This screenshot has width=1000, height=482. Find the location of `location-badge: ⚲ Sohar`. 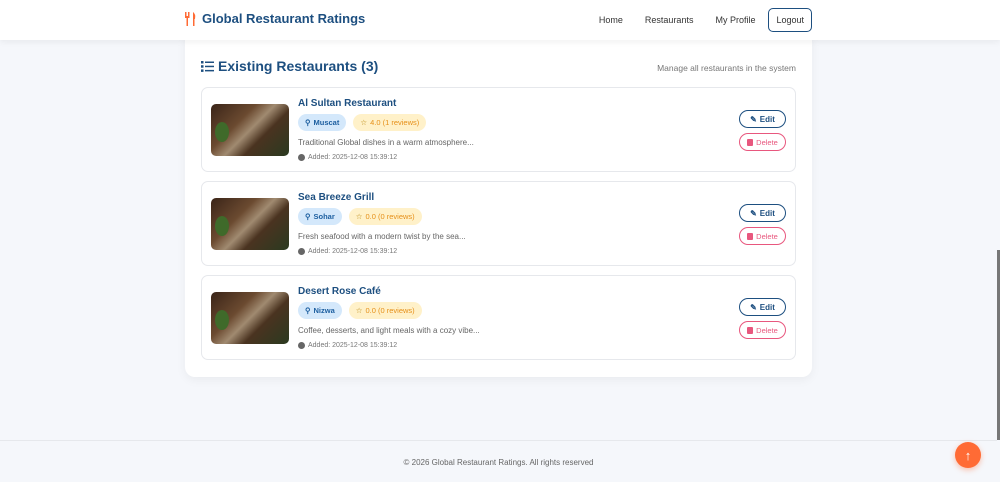

location-badge: ⚲ Sohar is located at coordinates (320, 216).